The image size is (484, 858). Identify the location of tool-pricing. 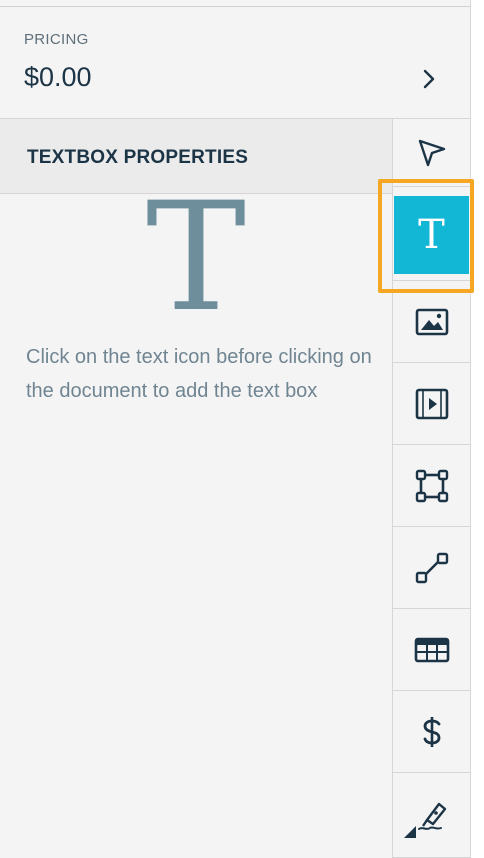
(431, 732).